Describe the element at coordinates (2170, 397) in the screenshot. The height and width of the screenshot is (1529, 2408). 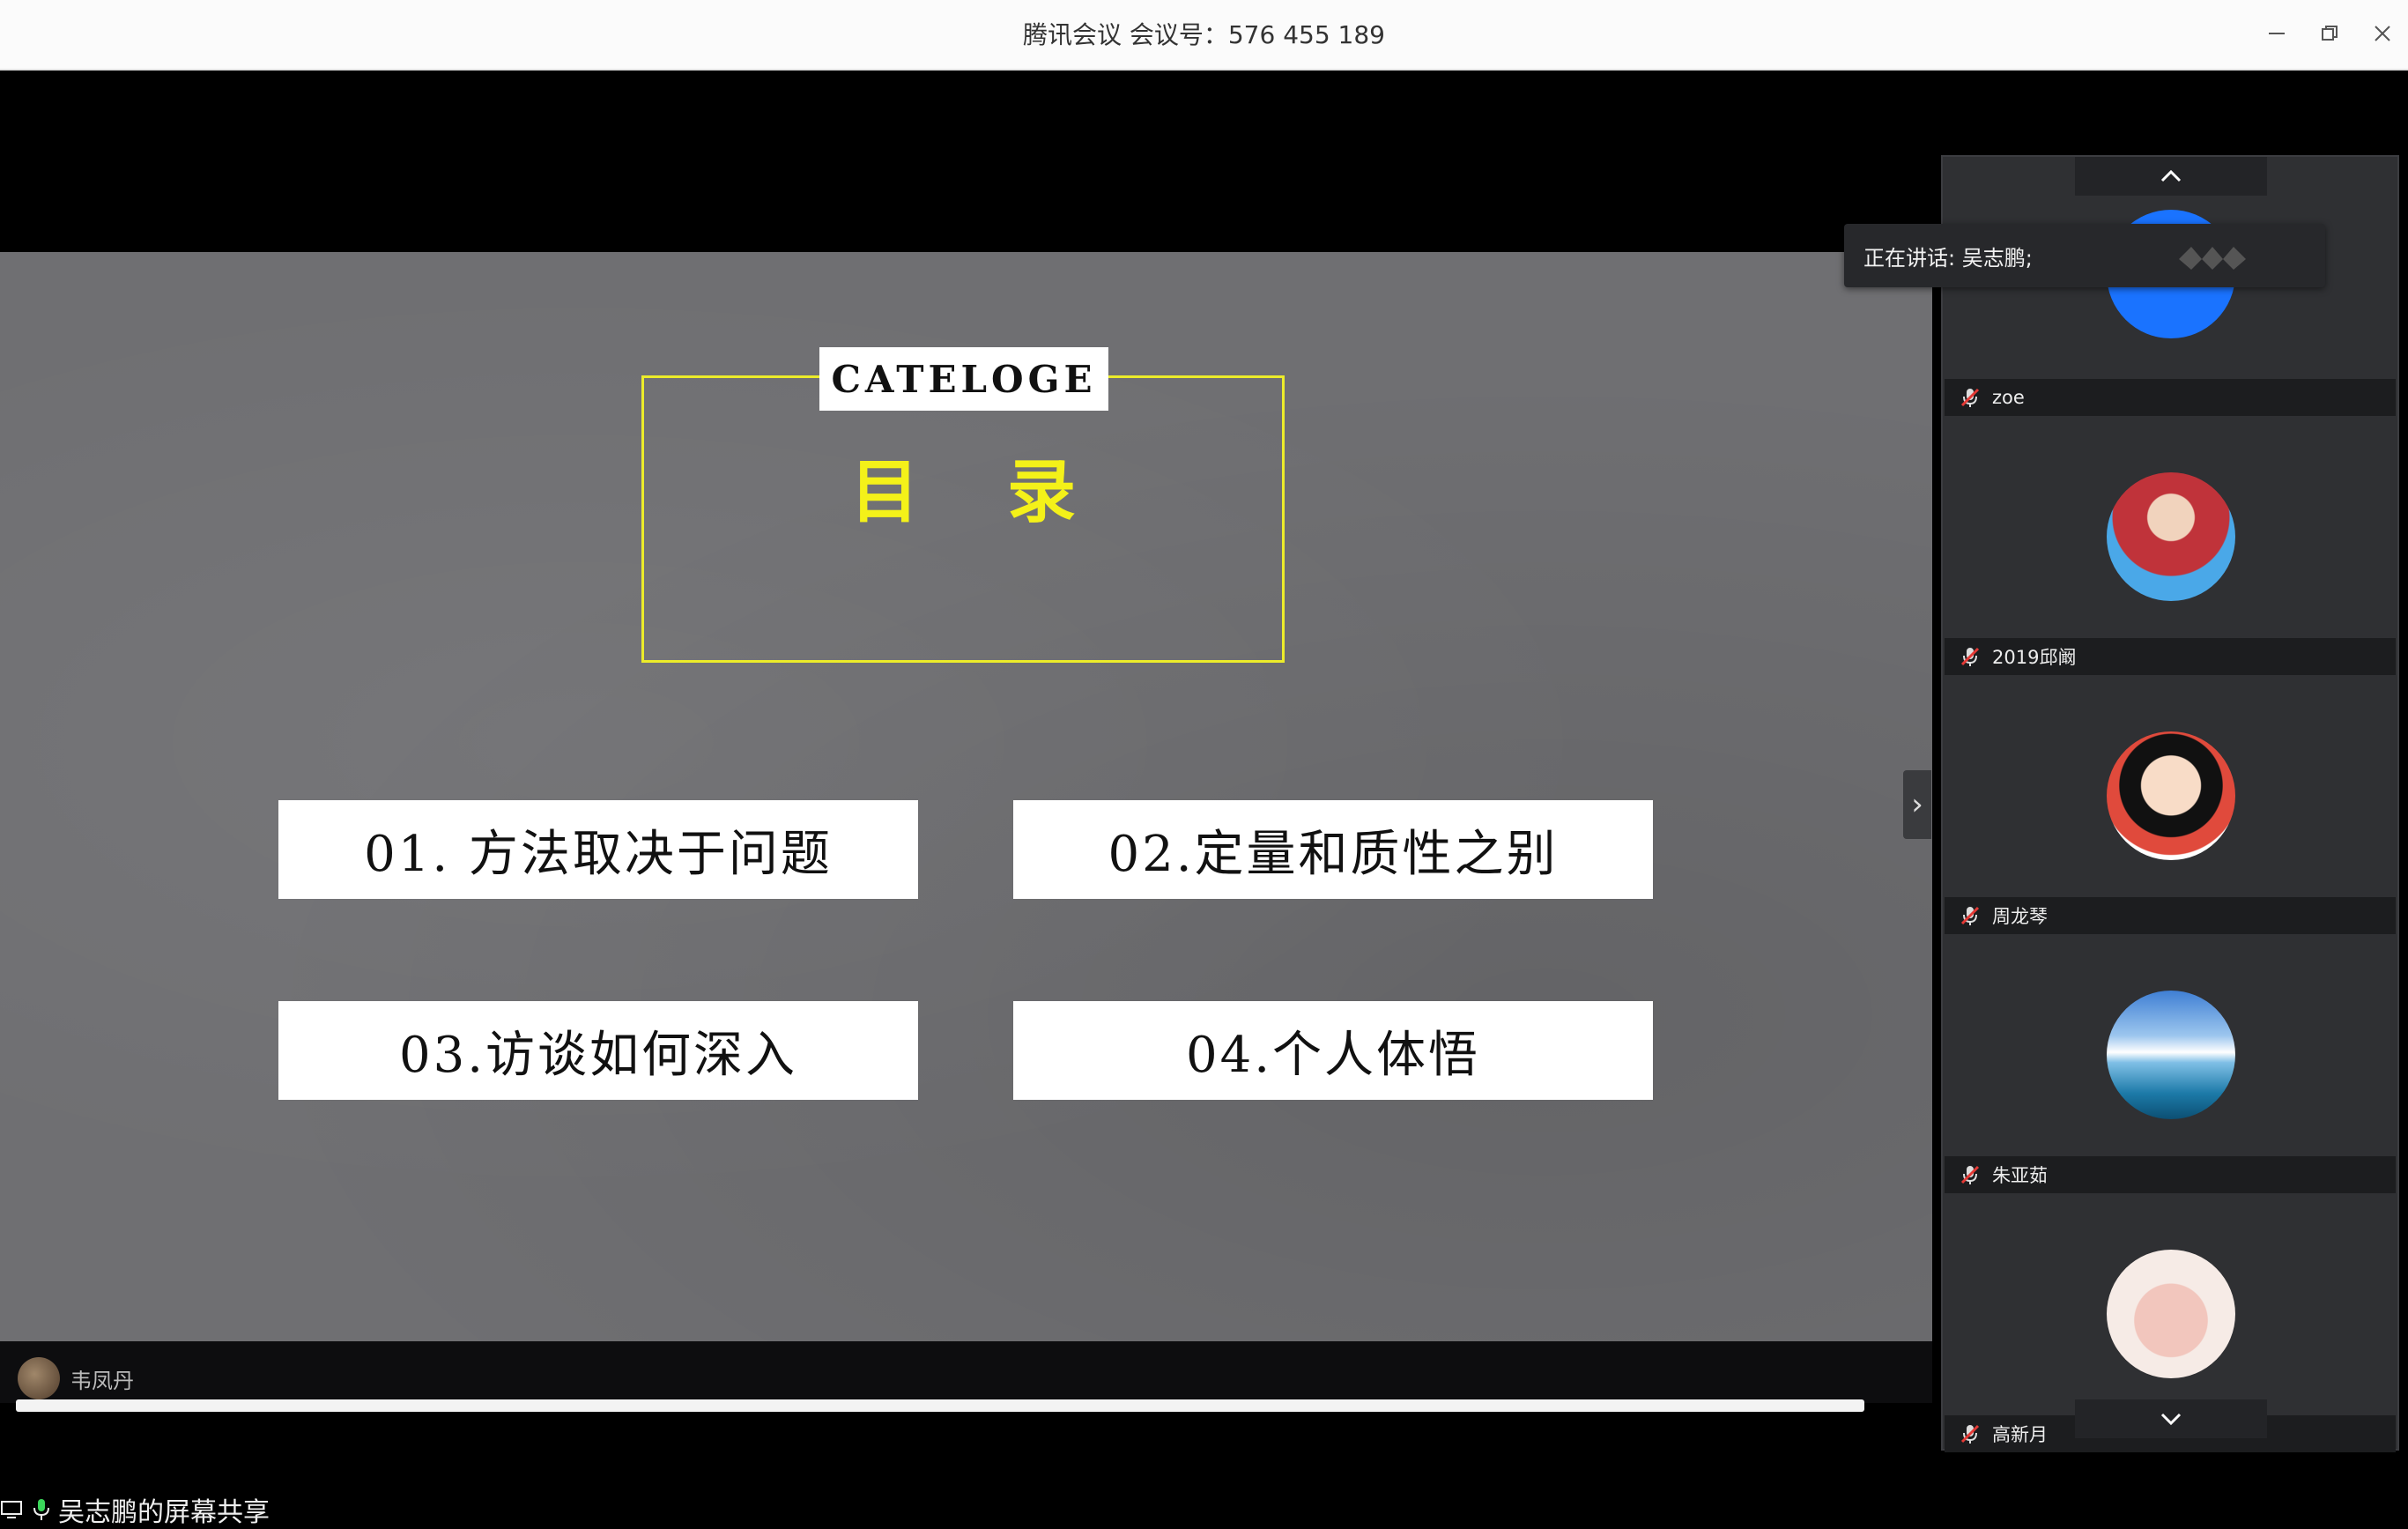
I see `participant-name-bar: zoe` at that location.